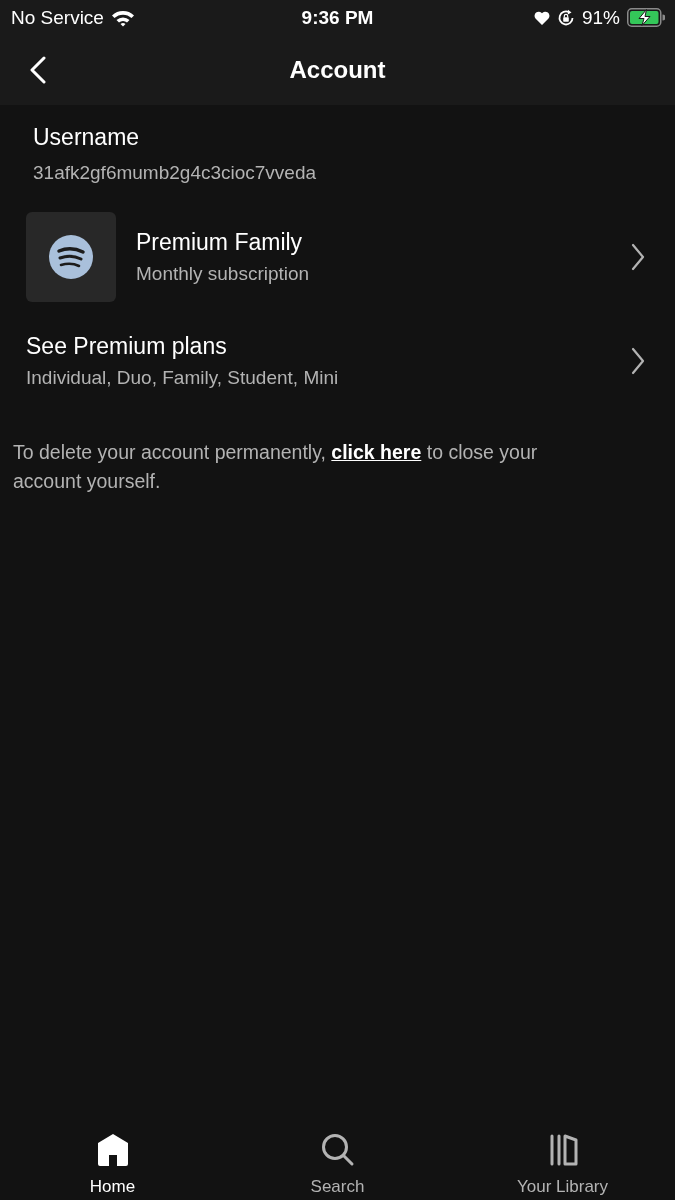  Describe the element at coordinates (57, 17) in the screenshot. I see `carrier-text: No Service` at that location.